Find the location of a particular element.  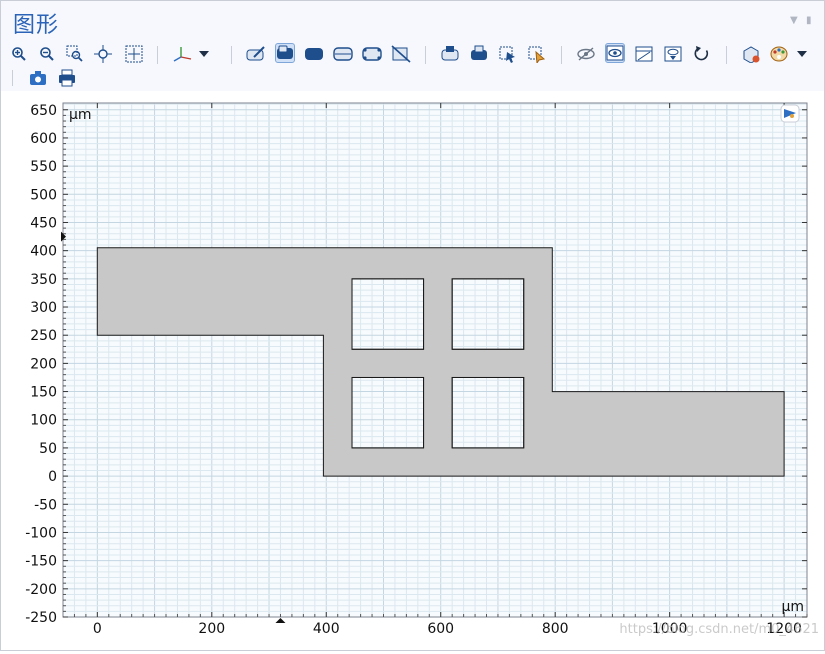

reset-hiding-icon is located at coordinates (673, 54).